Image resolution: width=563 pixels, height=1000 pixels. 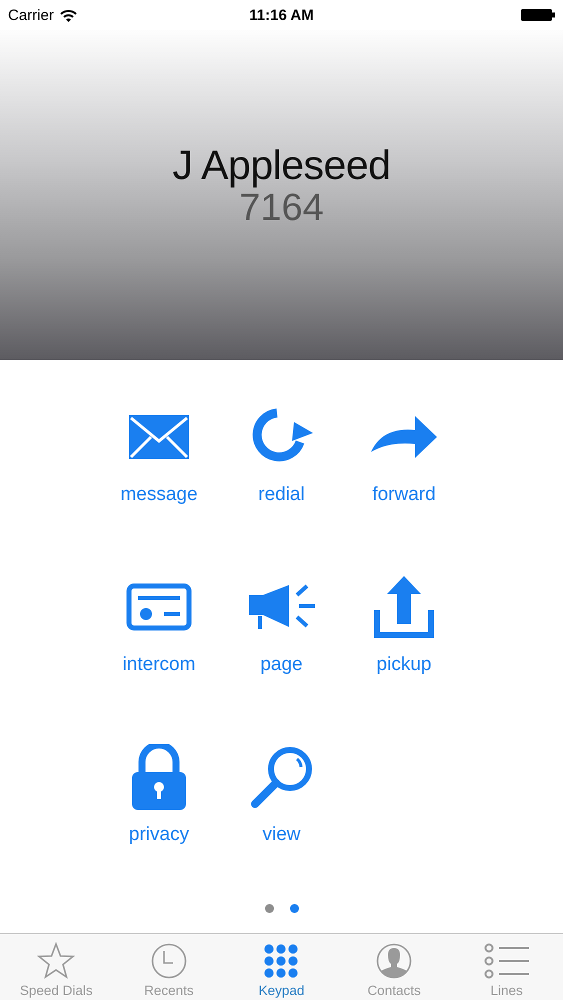 I want to click on tab: Keypad, so click(x=281, y=967).